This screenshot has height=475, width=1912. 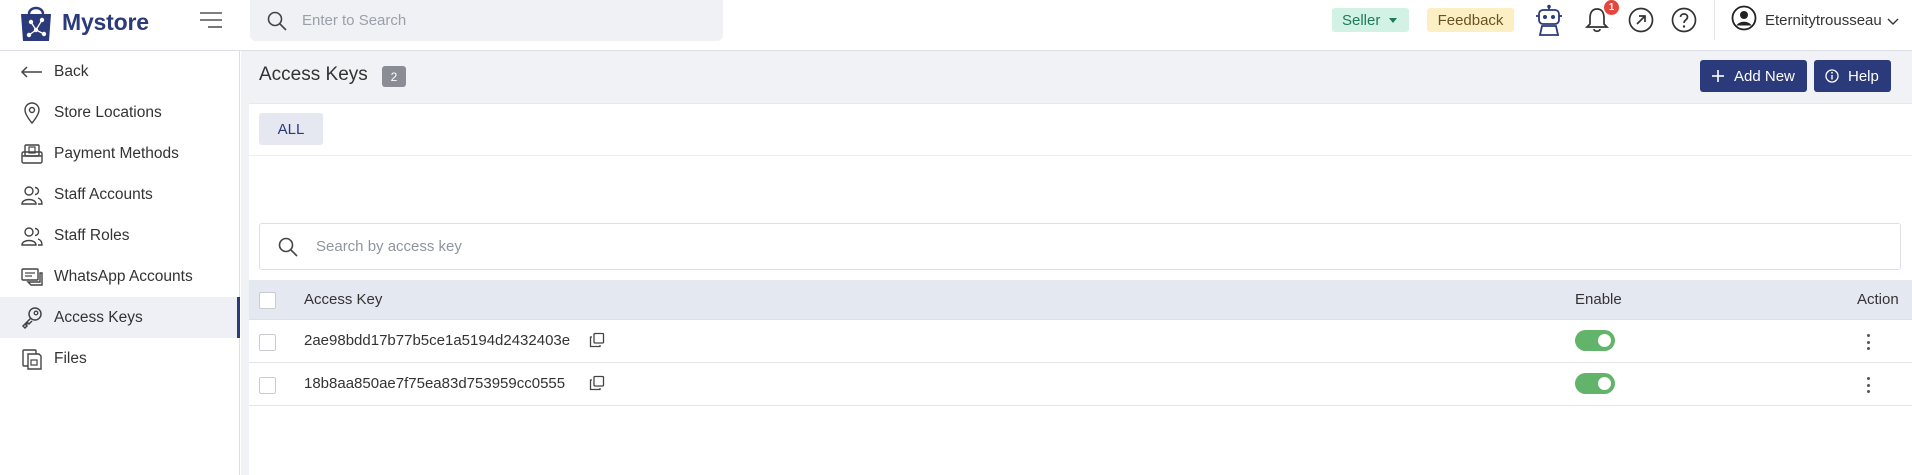 What do you see at coordinates (313, 74) in the screenshot?
I see `page-title: Access Keys` at bounding box center [313, 74].